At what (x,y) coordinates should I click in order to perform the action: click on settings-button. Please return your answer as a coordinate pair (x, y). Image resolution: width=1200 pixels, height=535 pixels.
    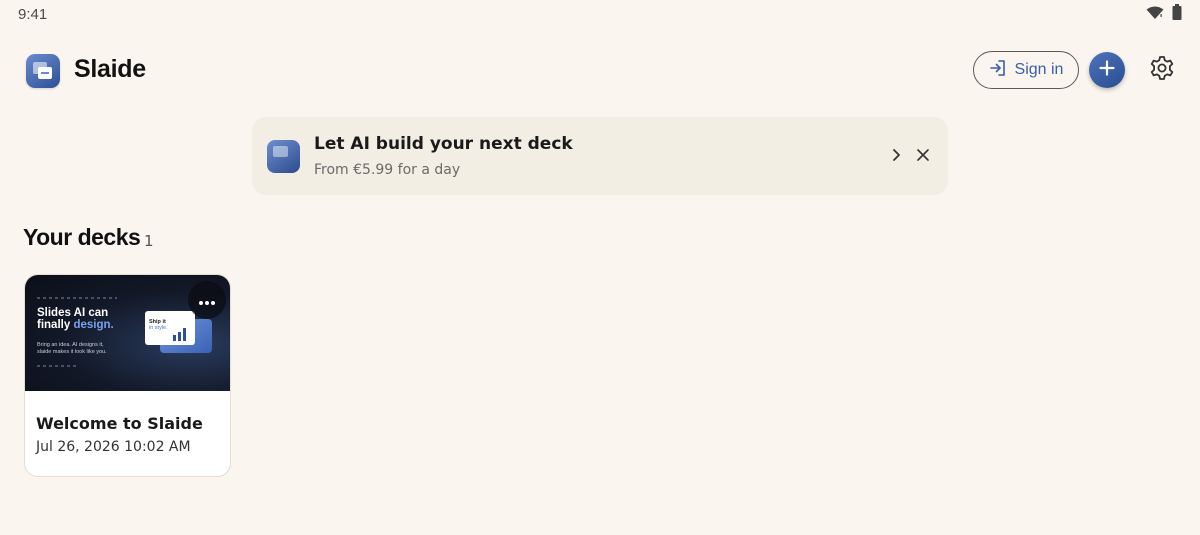
    Looking at the image, I should click on (1162, 70).